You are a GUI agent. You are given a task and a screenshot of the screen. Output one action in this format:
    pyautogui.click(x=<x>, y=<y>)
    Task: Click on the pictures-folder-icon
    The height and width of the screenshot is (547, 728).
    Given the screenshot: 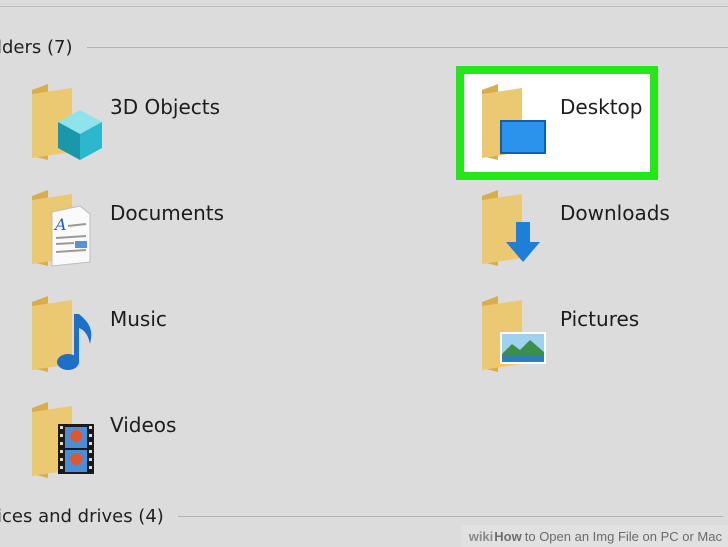 What is the action you would take?
    pyautogui.click(x=514, y=334)
    